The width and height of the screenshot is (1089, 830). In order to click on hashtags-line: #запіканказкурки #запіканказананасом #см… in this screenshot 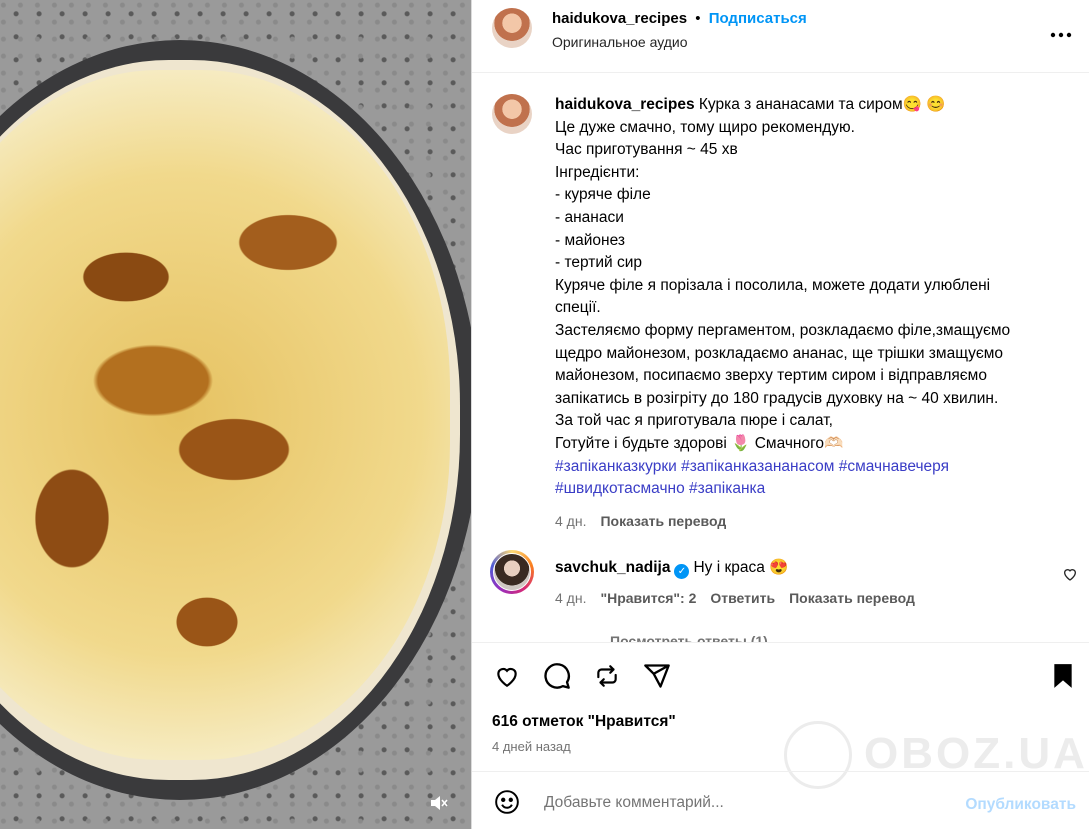, I will do `click(810, 467)`.